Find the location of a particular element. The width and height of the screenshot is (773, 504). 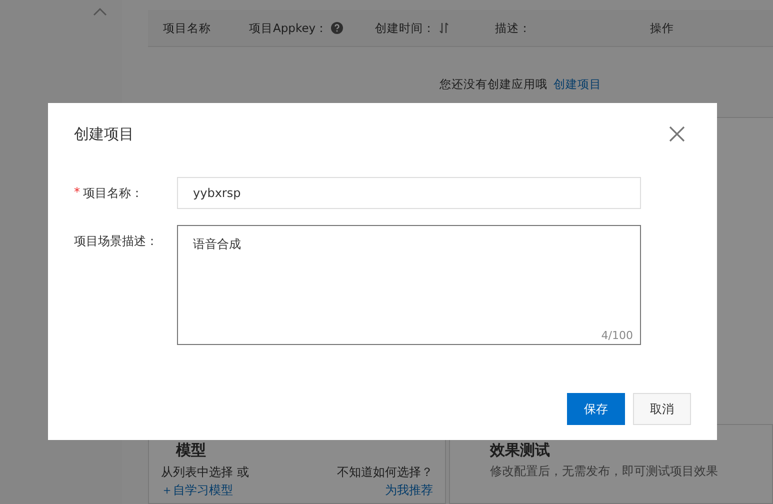

cancel-button: 取消 is located at coordinates (662, 409).